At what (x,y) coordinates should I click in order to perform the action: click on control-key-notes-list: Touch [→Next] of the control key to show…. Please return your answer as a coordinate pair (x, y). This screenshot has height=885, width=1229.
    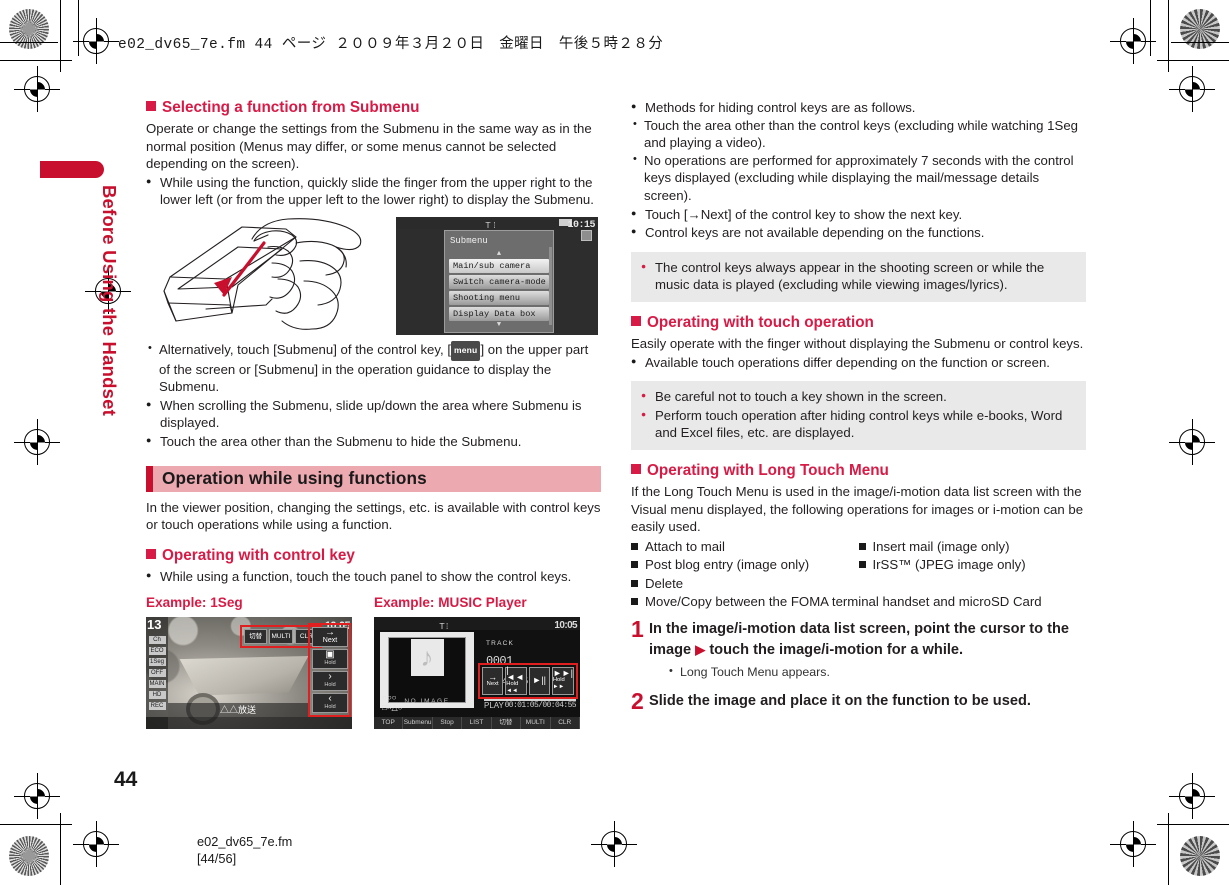
    Looking at the image, I should click on (858, 223).